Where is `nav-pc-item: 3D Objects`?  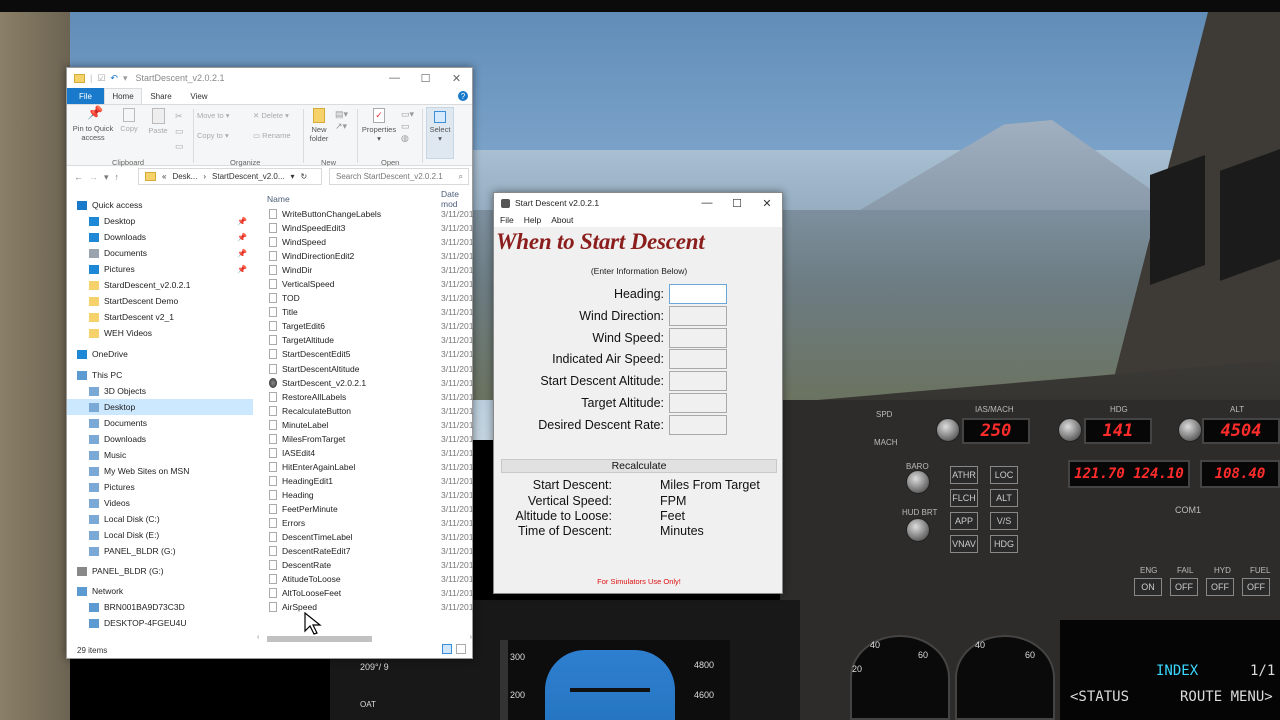
nav-pc-item: 3D Objects is located at coordinates (160, 391).